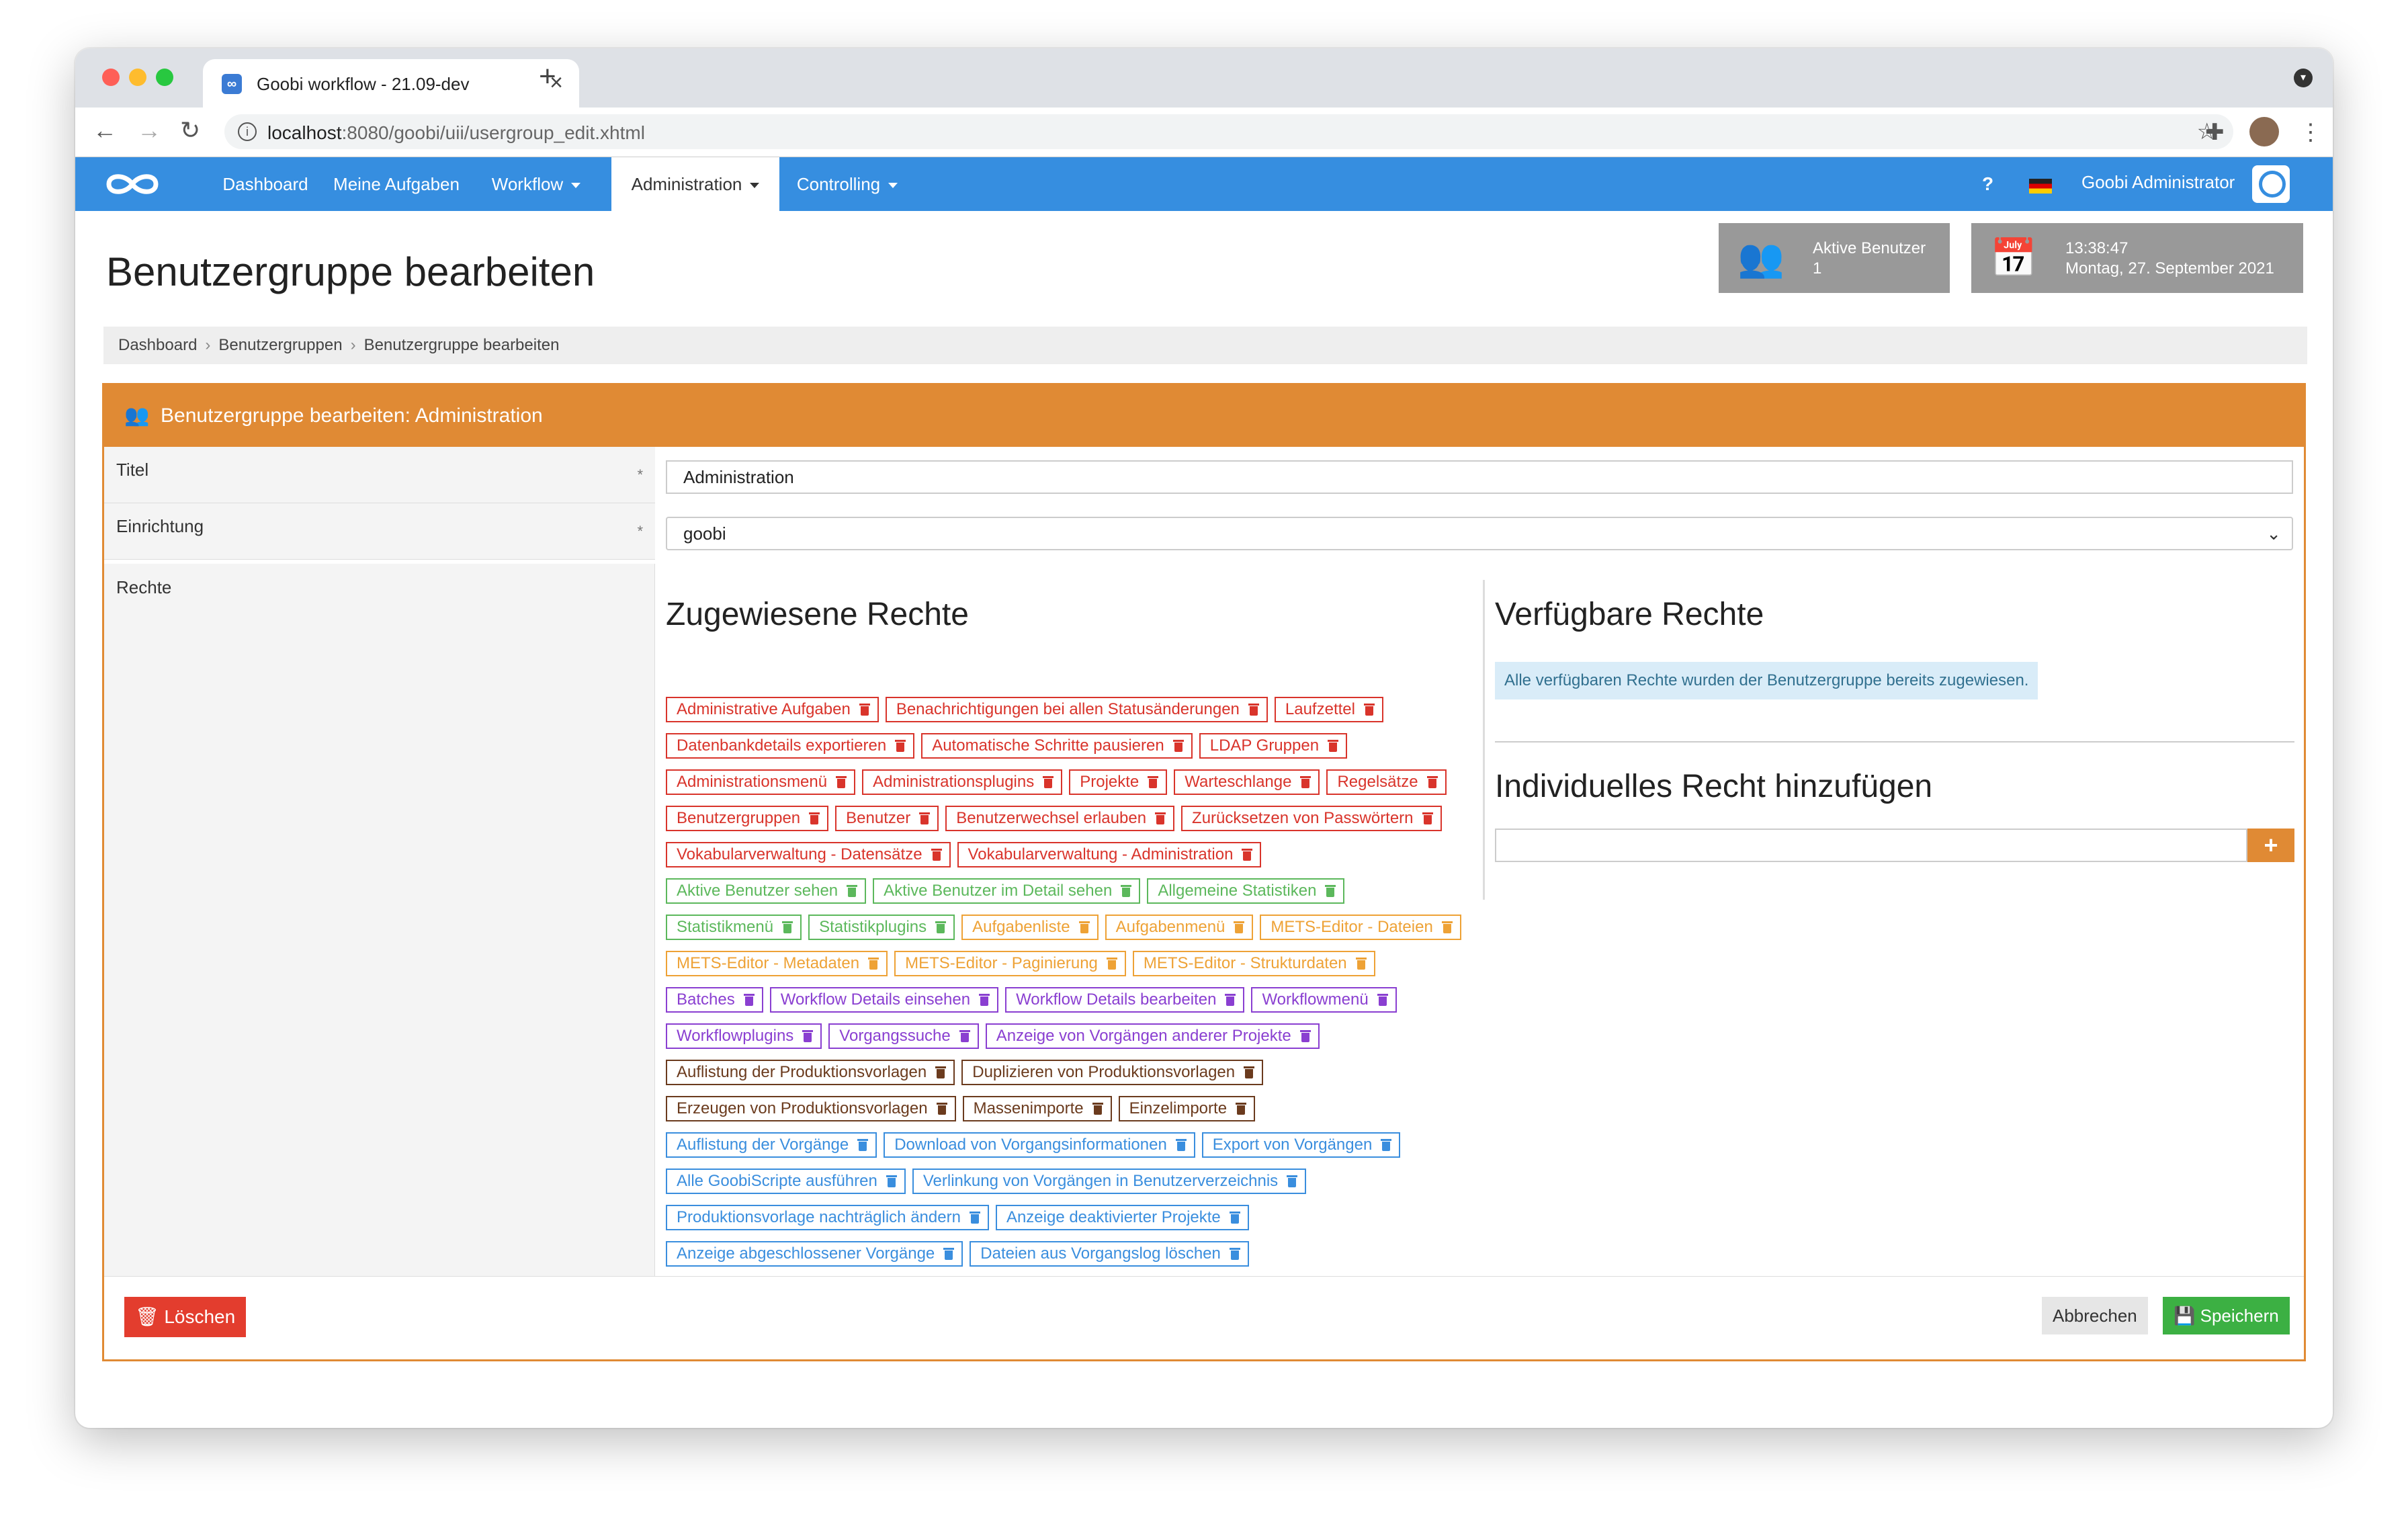 This screenshot has height=1528, width=2408. What do you see at coordinates (536, 184) in the screenshot?
I see `nav-item-workflow: Workflow` at bounding box center [536, 184].